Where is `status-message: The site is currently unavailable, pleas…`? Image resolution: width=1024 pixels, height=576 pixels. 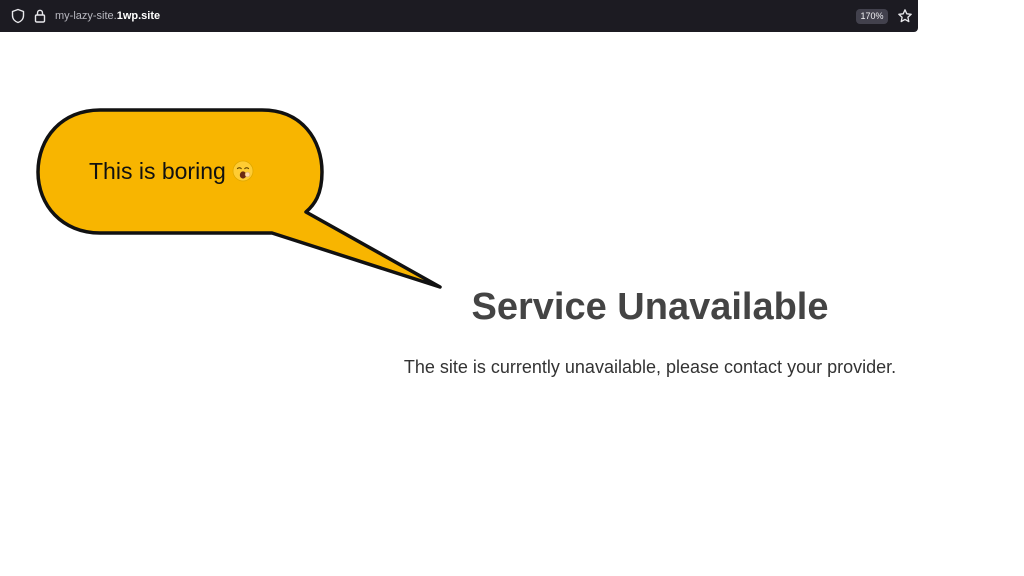
status-message: The site is currently unavailable, pleas… is located at coordinates (650, 367).